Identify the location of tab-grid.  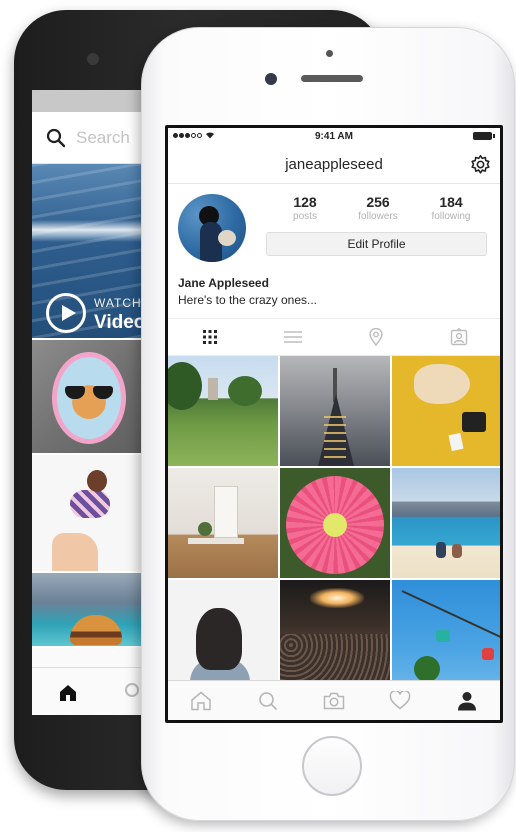
(209, 337).